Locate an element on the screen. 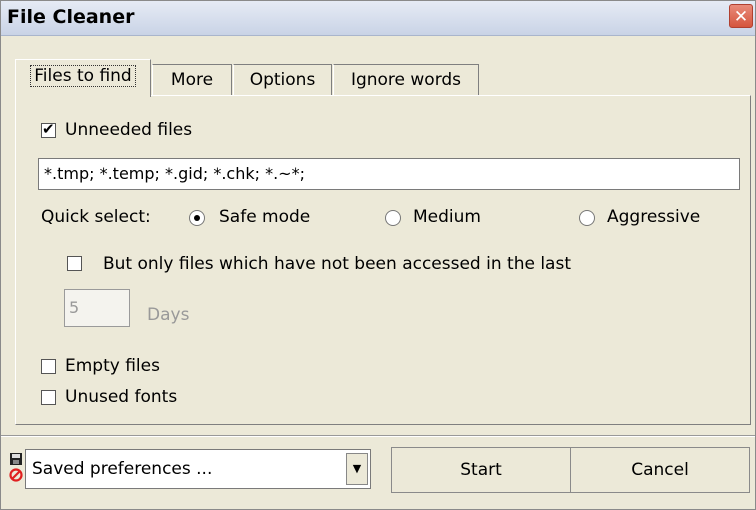 The height and width of the screenshot is (510, 756). file-patterns-input: *.tmp; *.temp; *.gid; *.chk; *.~*; is located at coordinates (389, 174).